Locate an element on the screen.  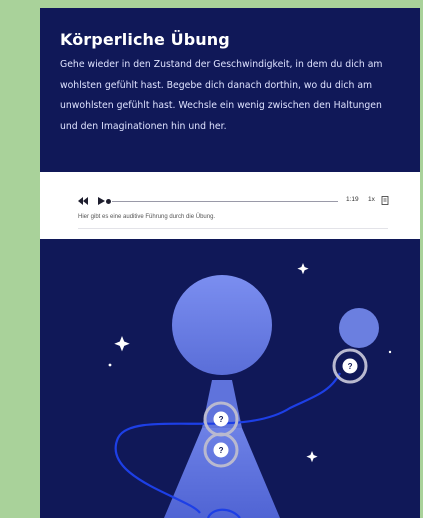
download-icon is located at coordinates (385, 200).